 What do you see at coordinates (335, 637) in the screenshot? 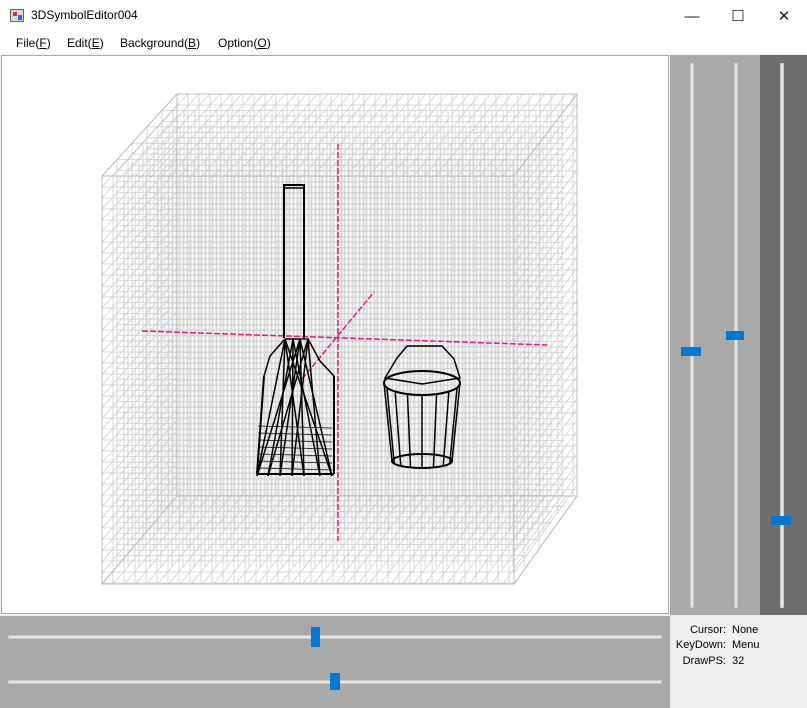
I see `horizontal-slider-1-track` at bounding box center [335, 637].